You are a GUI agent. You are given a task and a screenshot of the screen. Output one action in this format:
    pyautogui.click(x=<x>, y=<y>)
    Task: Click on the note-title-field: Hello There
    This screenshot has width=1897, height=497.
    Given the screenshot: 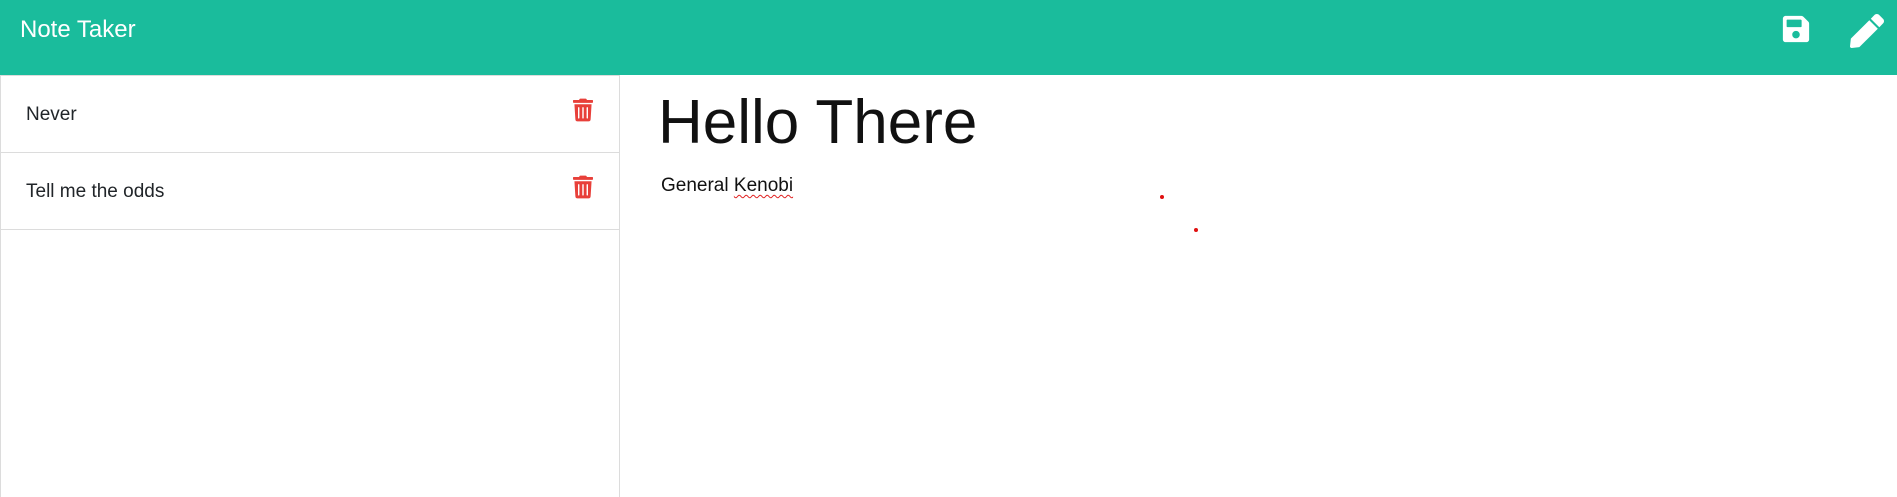 What is the action you would take?
    pyautogui.click(x=817, y=123)
    